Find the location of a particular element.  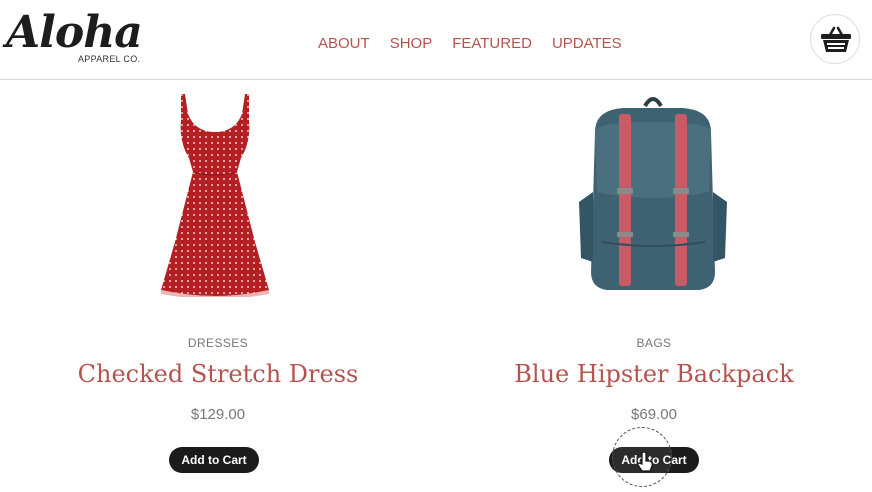

product-category: DRESSES is located at coordinates (218, 343).